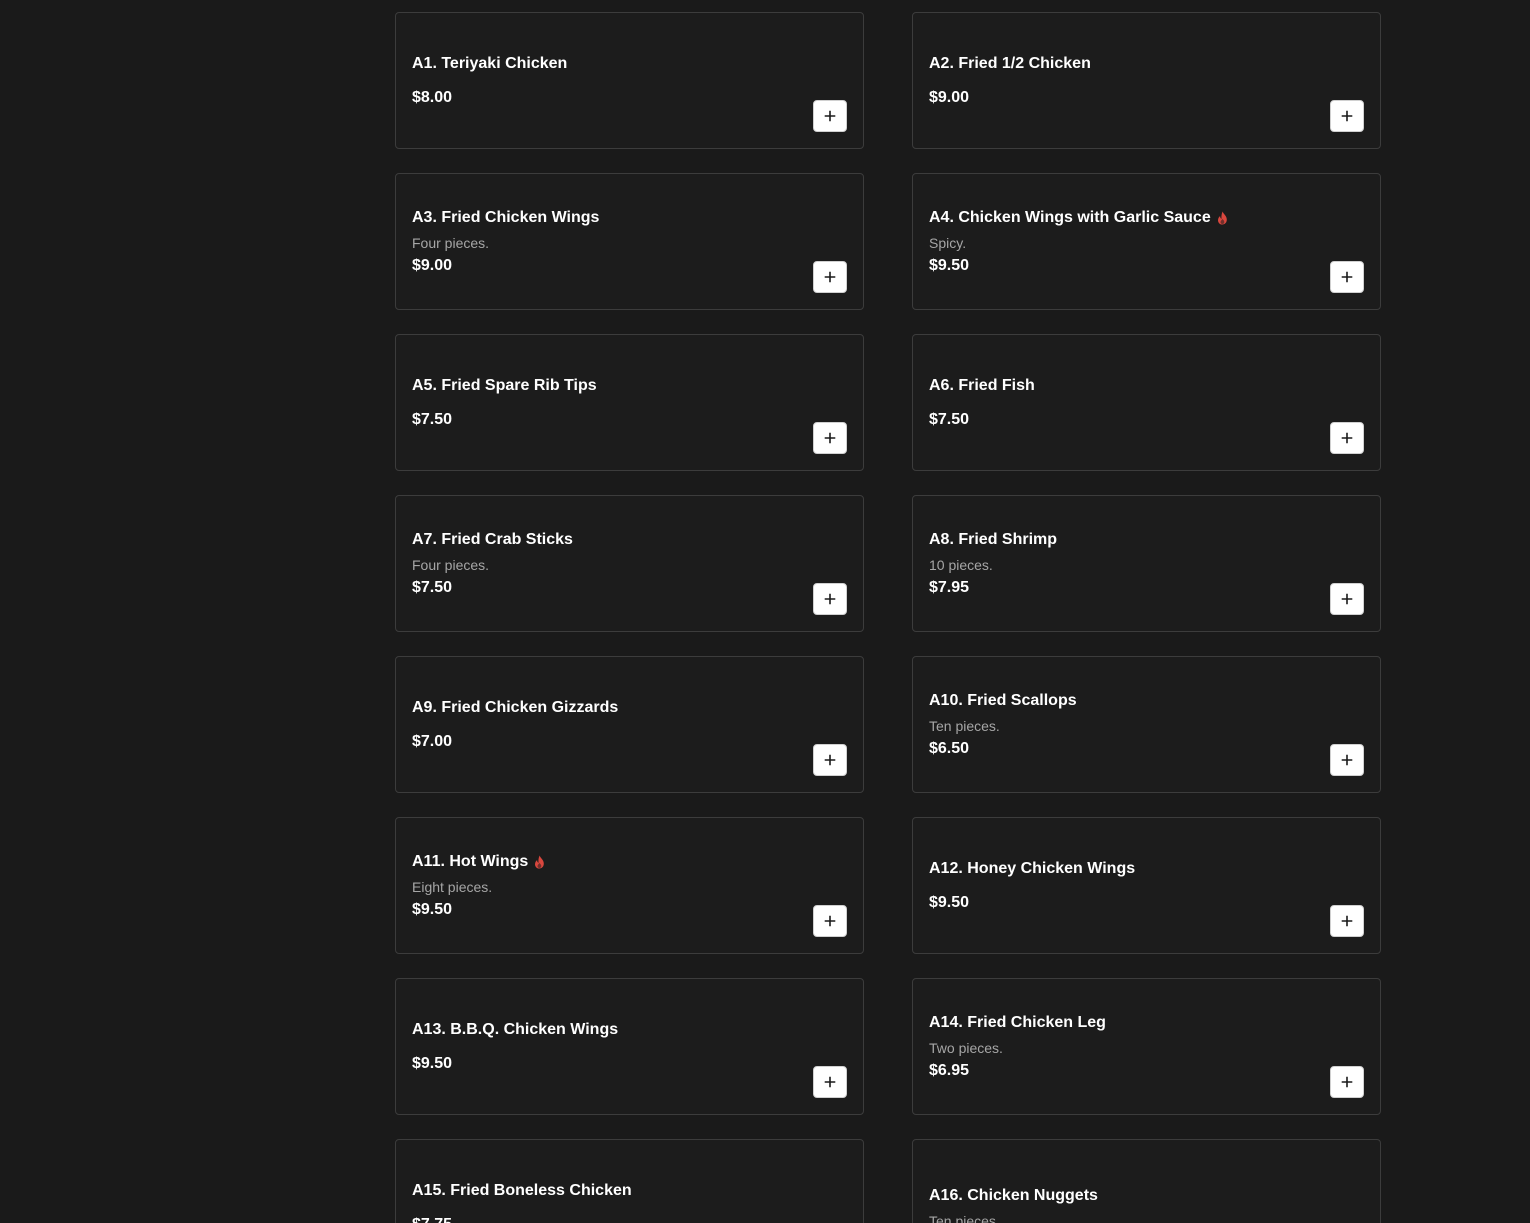 This screenshot has width=1530, height=1223. I want to click on menu-item-name: A13. B.B.Q. Chicken Wings, so click(515, 1029).